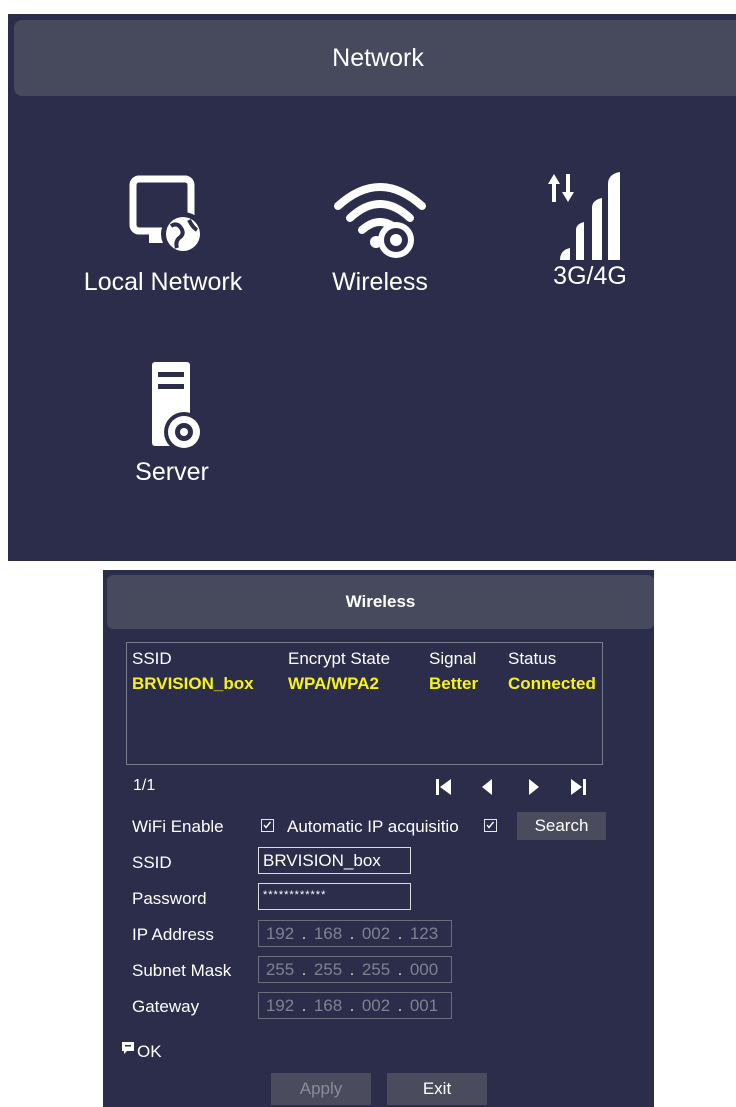  Describe the element at coordinates (437, 1089) in the screenshot. I see `exit-button: Exit` at that location.